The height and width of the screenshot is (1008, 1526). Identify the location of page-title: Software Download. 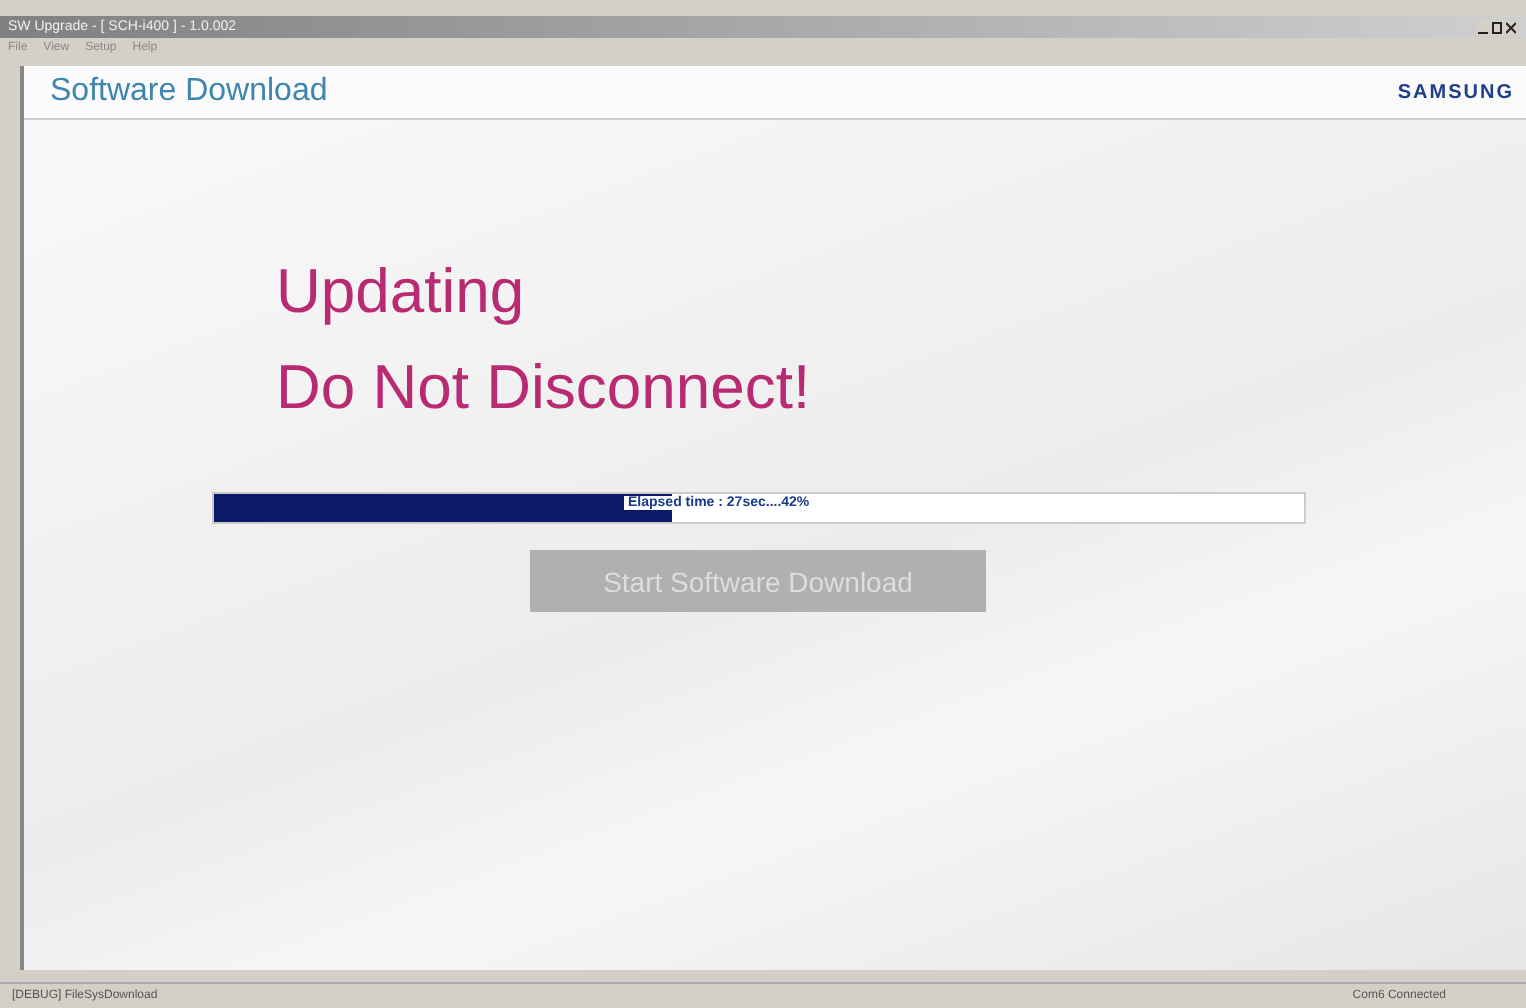
(189, 92).